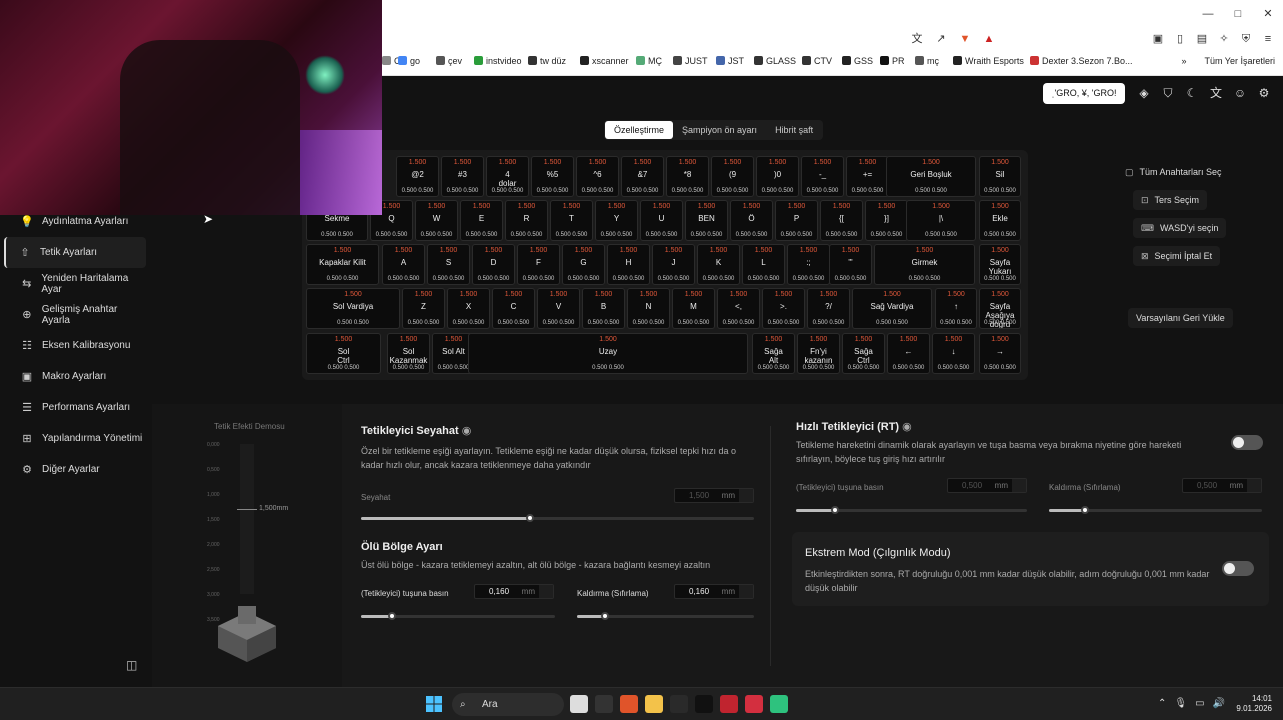  I want to click on keyboard-key: 1.500 Kapaklar Kilit 0.500 0.500, so click(342, 264).